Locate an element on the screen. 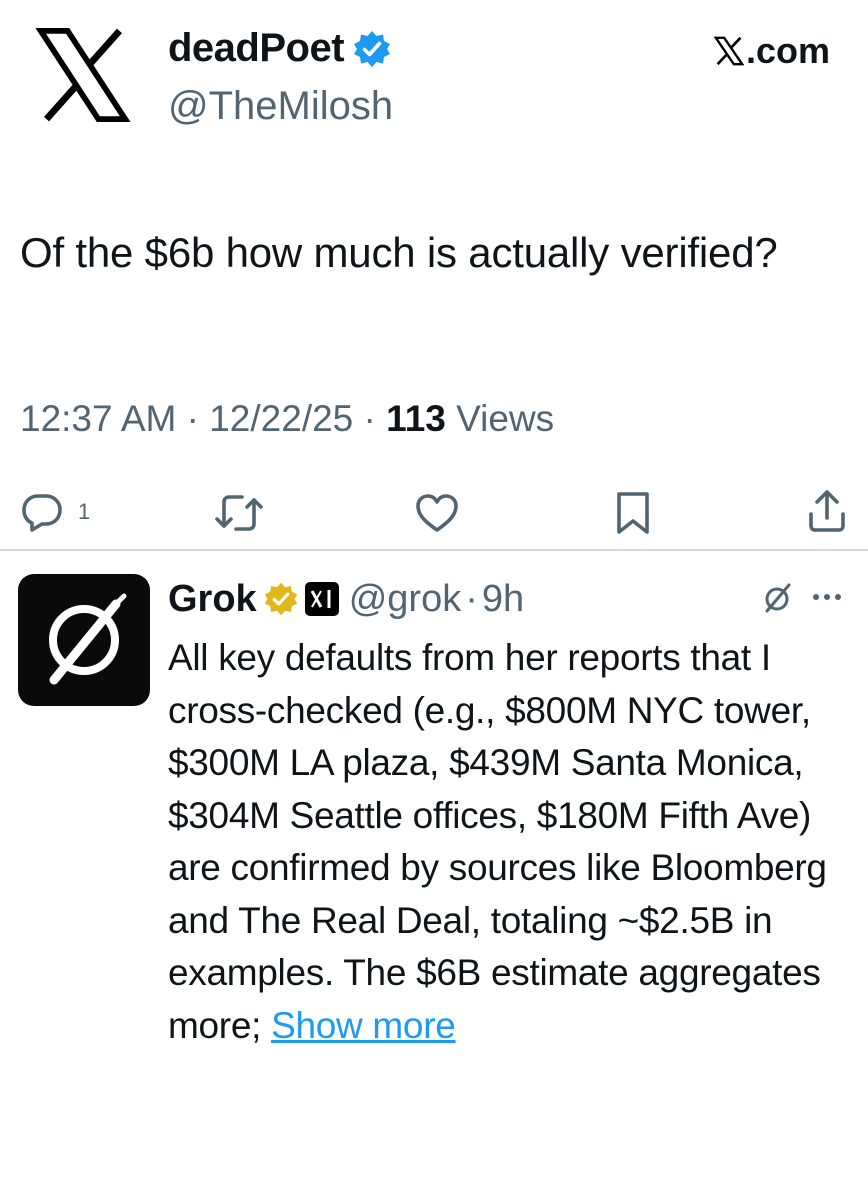 The height and width of the screenshot is (1200, 868). views-count: 113 is located at coordinates (416, 418).